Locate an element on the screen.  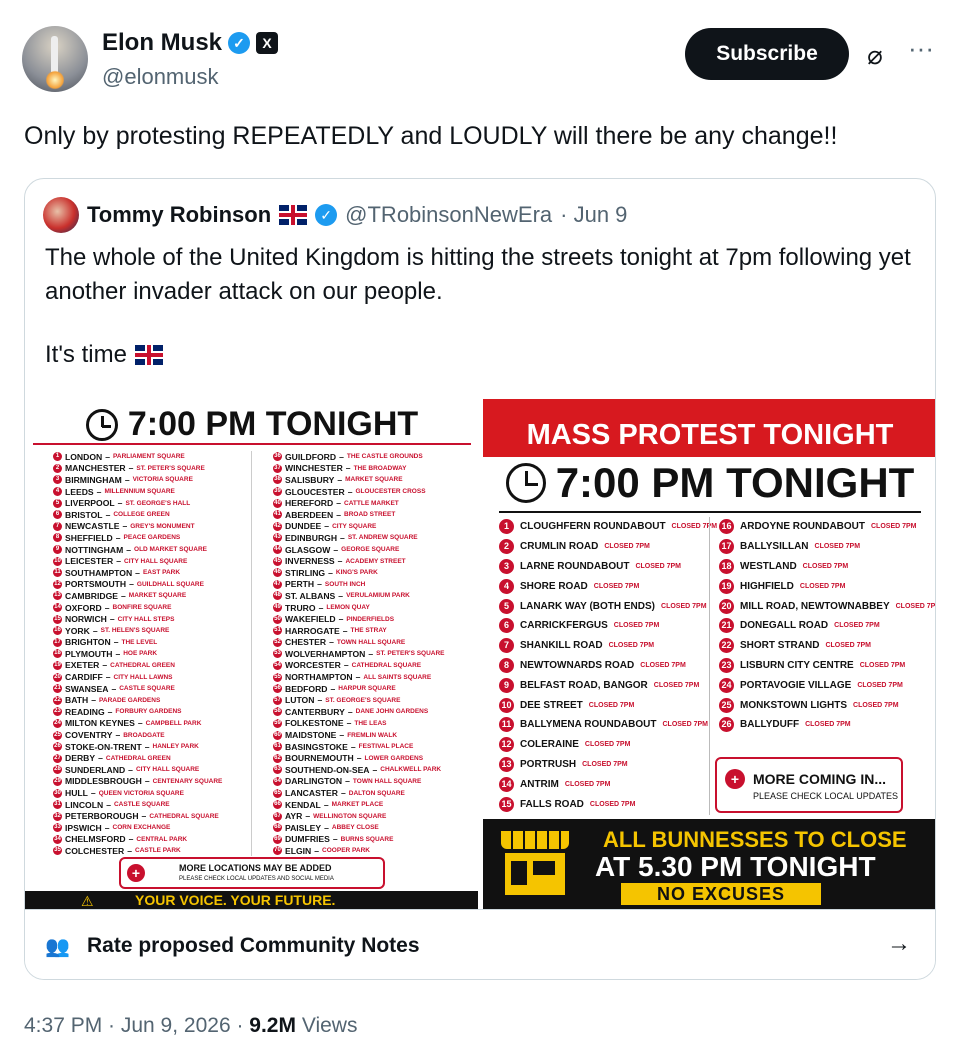
subscribe-button: Subscribe is located at coordinates (767, 54).